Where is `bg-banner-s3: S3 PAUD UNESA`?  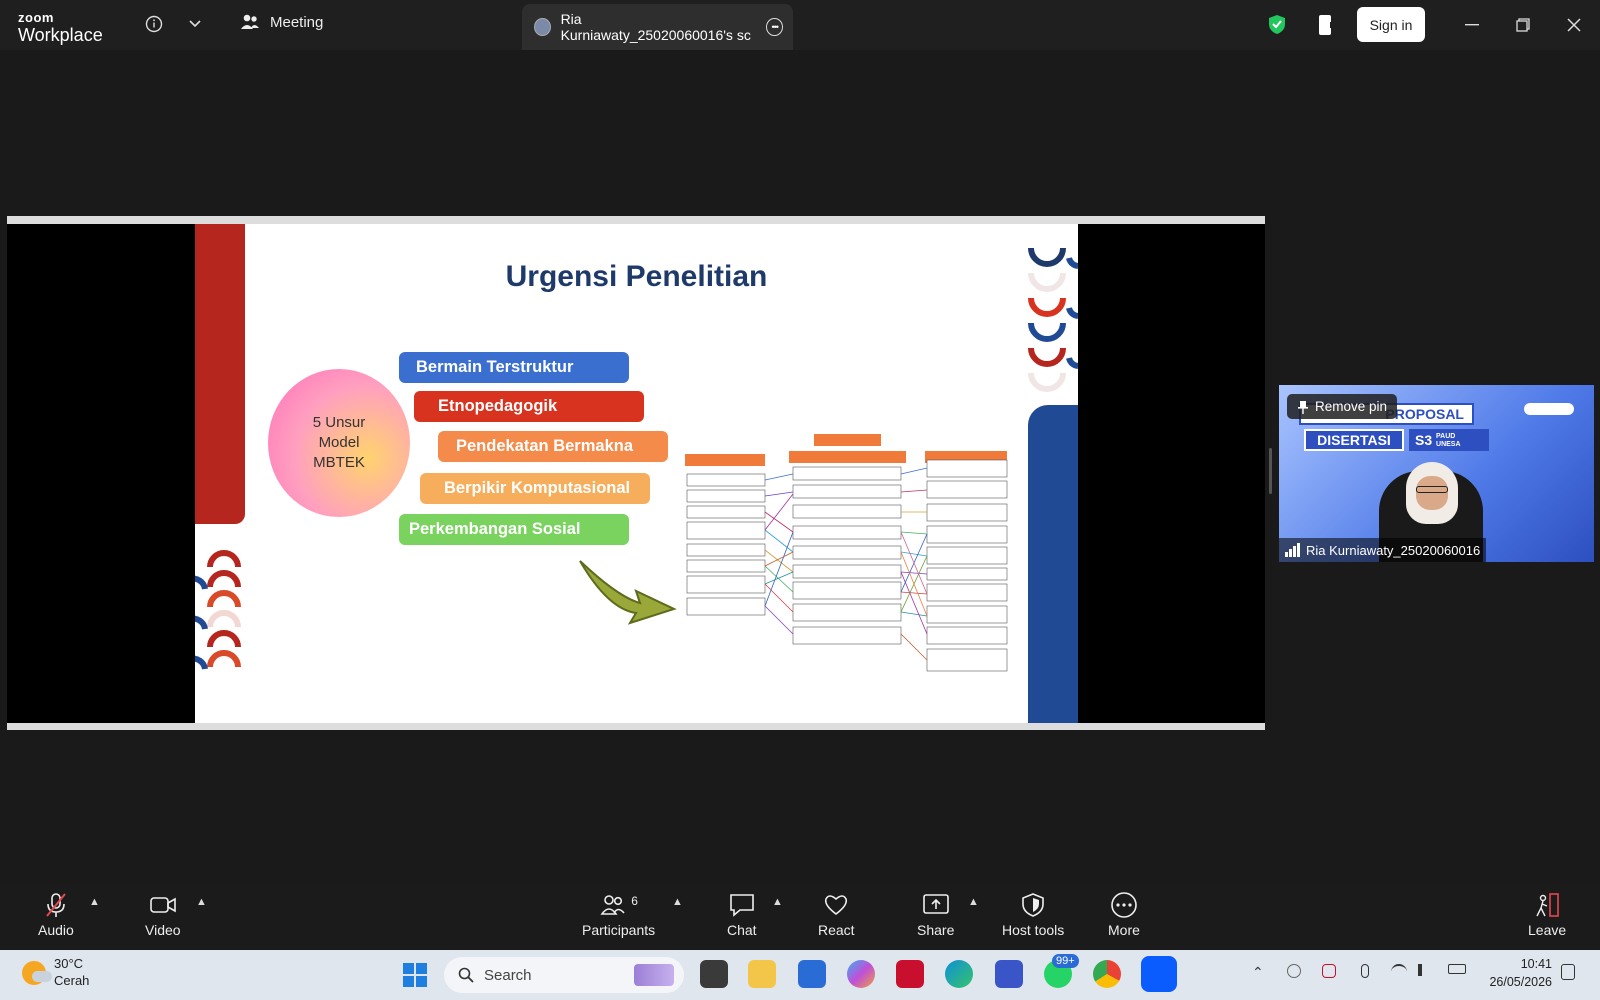
bg-banner-s3: S3 PAUD UNESA is located at coordinates (1449, 440).